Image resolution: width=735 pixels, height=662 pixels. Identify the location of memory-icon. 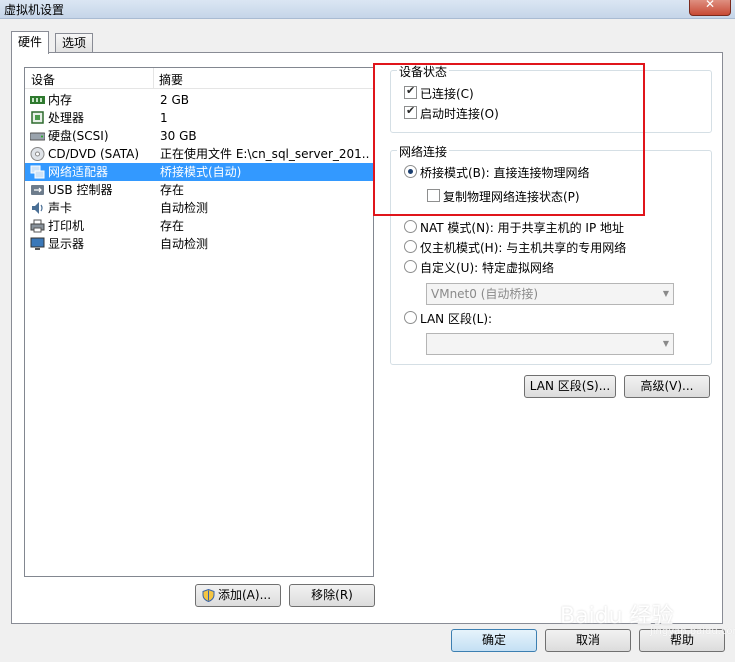
(37, 100).